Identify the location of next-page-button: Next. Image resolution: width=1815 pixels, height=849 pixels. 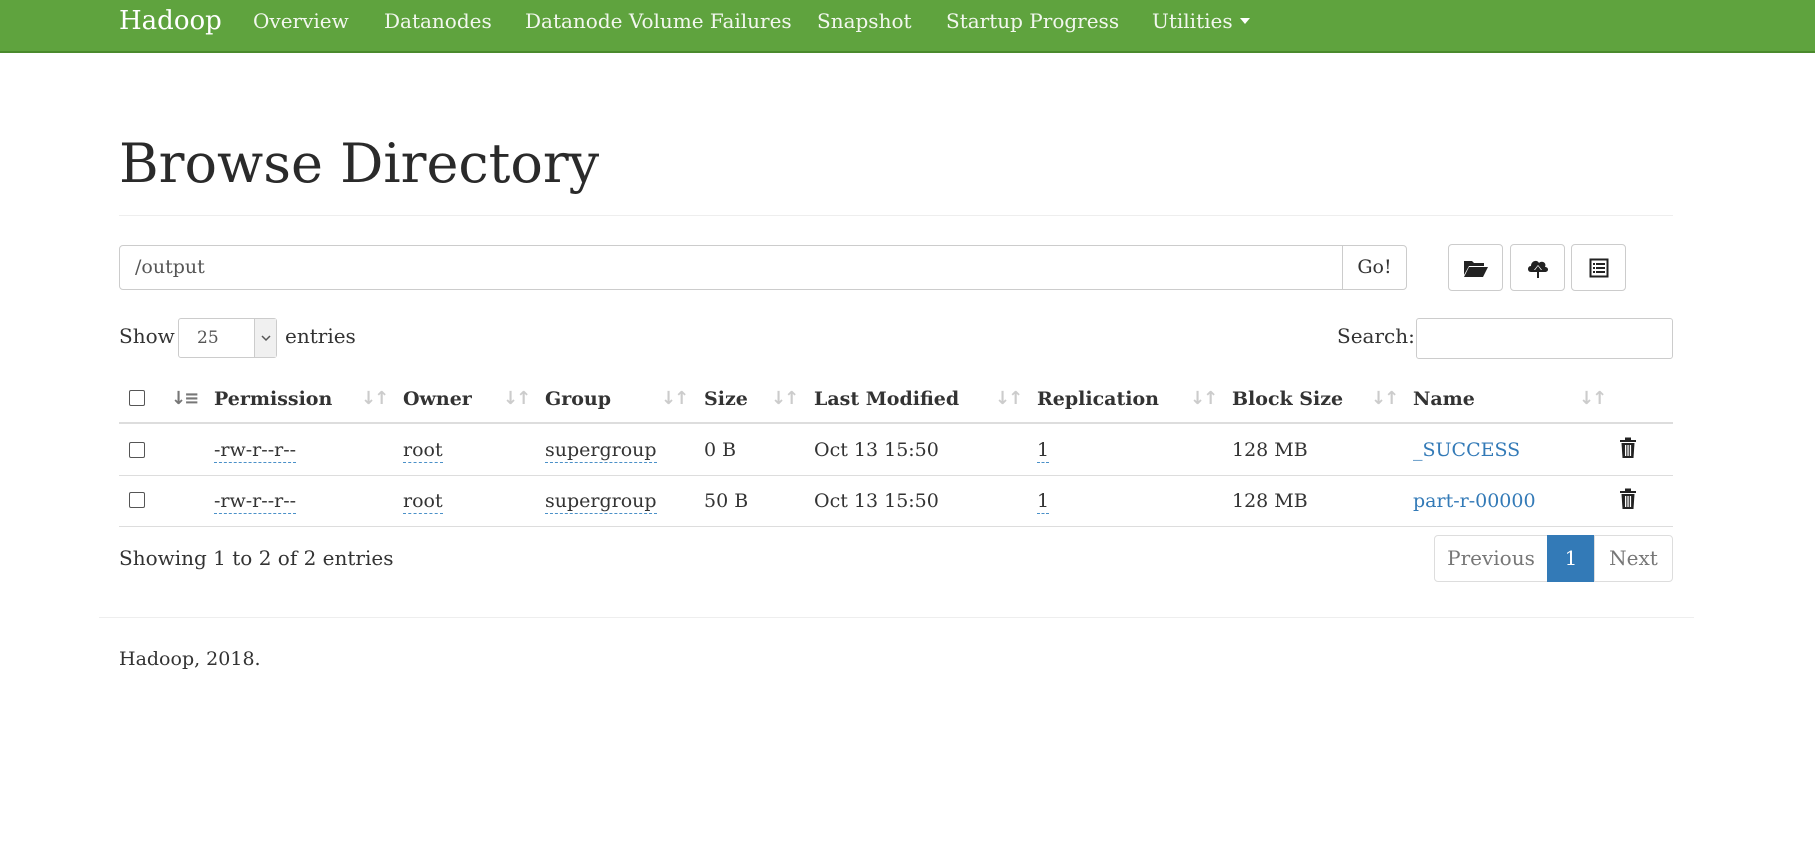
(1633, 558).